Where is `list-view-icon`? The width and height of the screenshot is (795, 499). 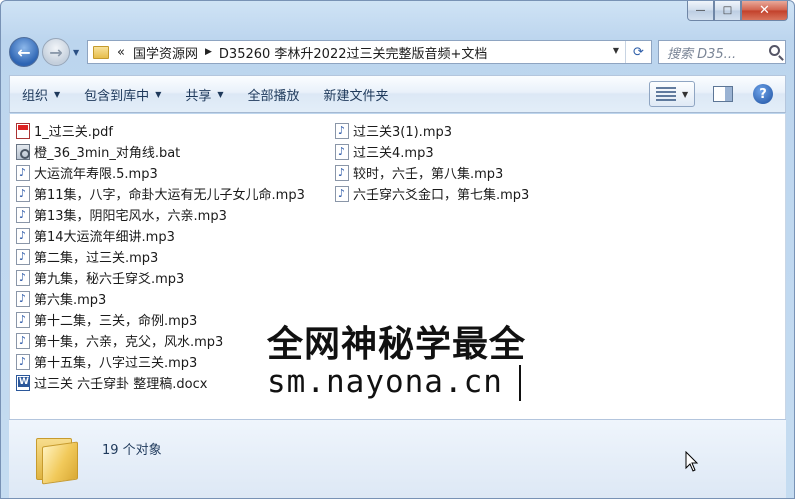
list-view-icon is located at coordinates (666, 94).